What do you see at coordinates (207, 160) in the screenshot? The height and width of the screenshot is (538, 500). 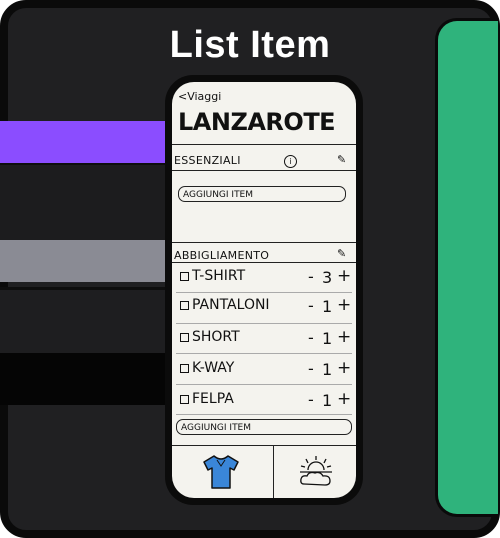 I see `section-title: ESSENZIALI` at bounding box center [207, 160].